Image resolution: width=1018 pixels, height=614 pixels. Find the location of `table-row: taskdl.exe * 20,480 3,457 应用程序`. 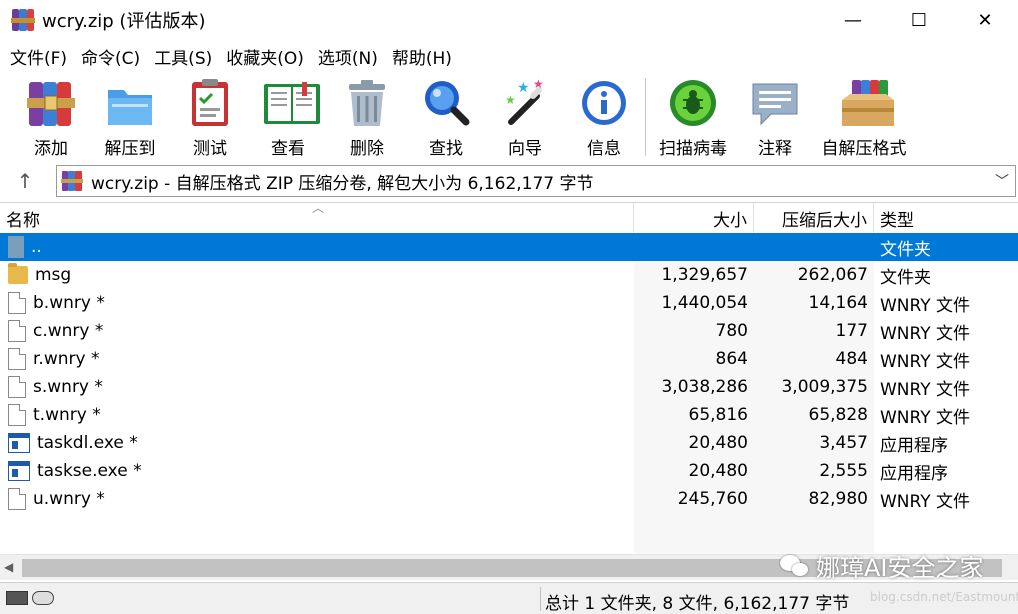

table-row: taskdl.exe * 20,480 3,457 应用程序 is located at coordinates (509, 443).